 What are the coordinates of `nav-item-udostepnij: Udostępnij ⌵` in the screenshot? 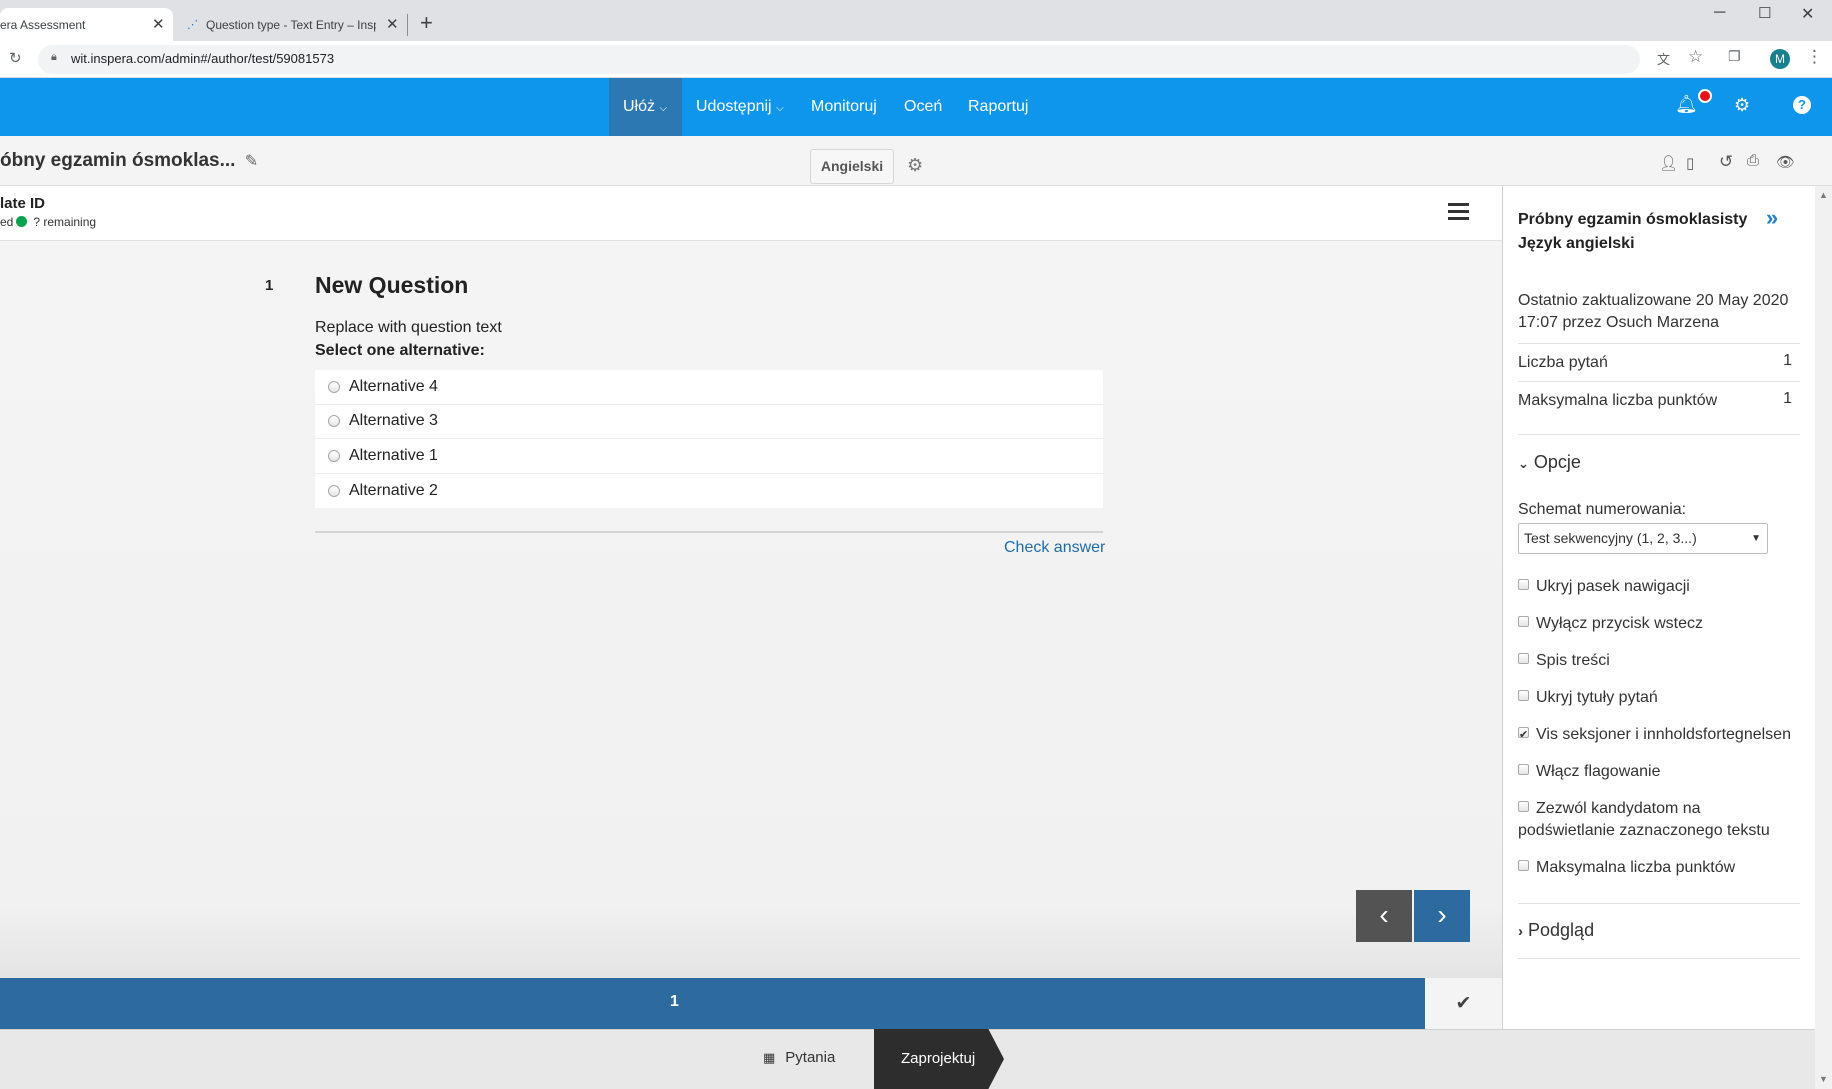 It's located at (740, 107).